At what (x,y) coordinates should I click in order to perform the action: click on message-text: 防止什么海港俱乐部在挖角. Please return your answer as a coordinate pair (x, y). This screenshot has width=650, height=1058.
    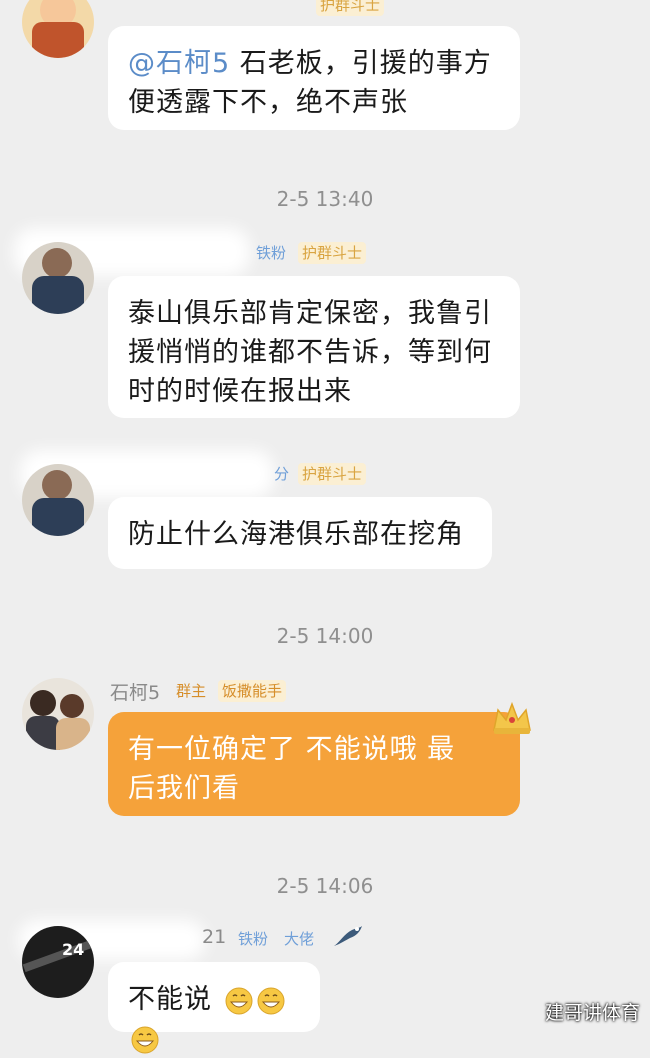
    Looking at the image, I should click on (296, 534).